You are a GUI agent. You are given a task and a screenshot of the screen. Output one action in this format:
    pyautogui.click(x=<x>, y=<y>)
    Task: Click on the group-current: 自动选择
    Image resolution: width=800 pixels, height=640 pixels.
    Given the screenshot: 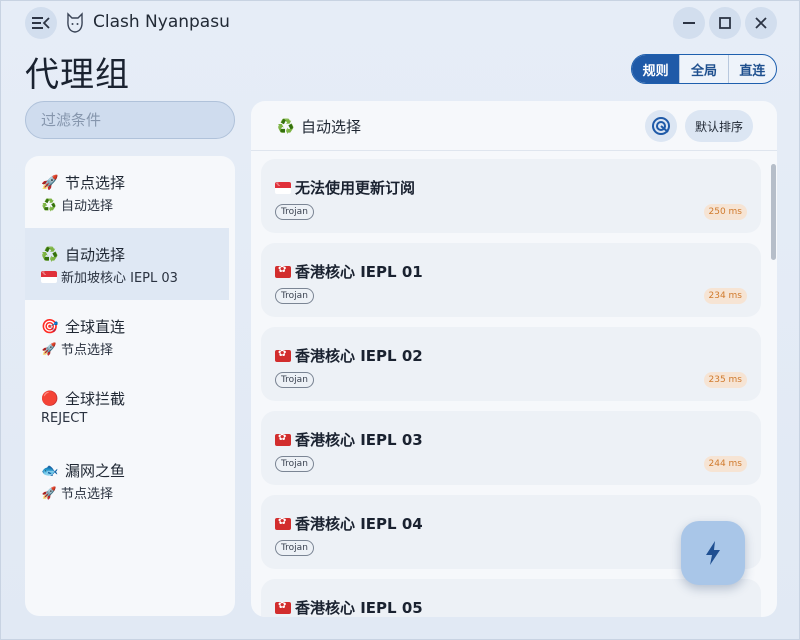 What is the action you would take?
    pyautogui.click(x=87, y=206)
    